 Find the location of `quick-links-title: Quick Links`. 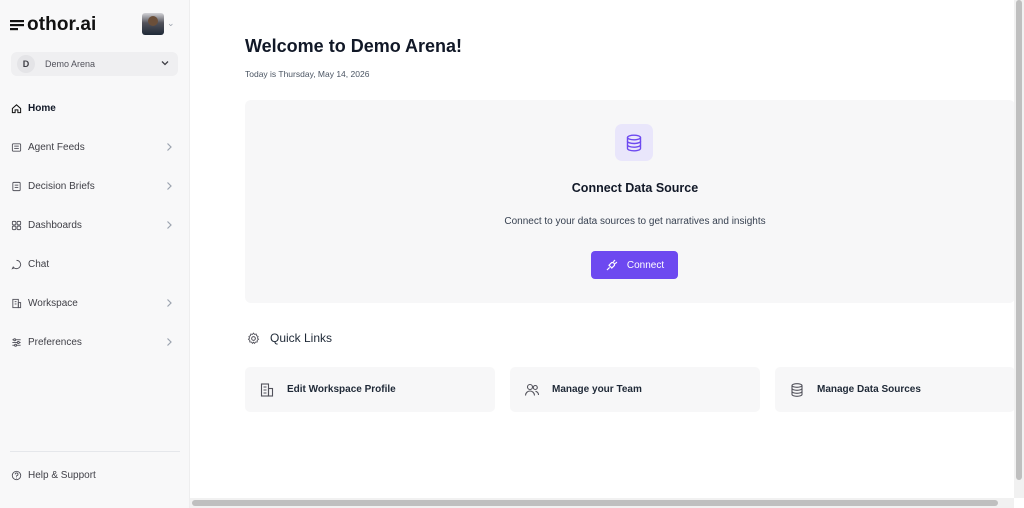

quick-links-title: Quick Links is located at coordinates (301, 338).